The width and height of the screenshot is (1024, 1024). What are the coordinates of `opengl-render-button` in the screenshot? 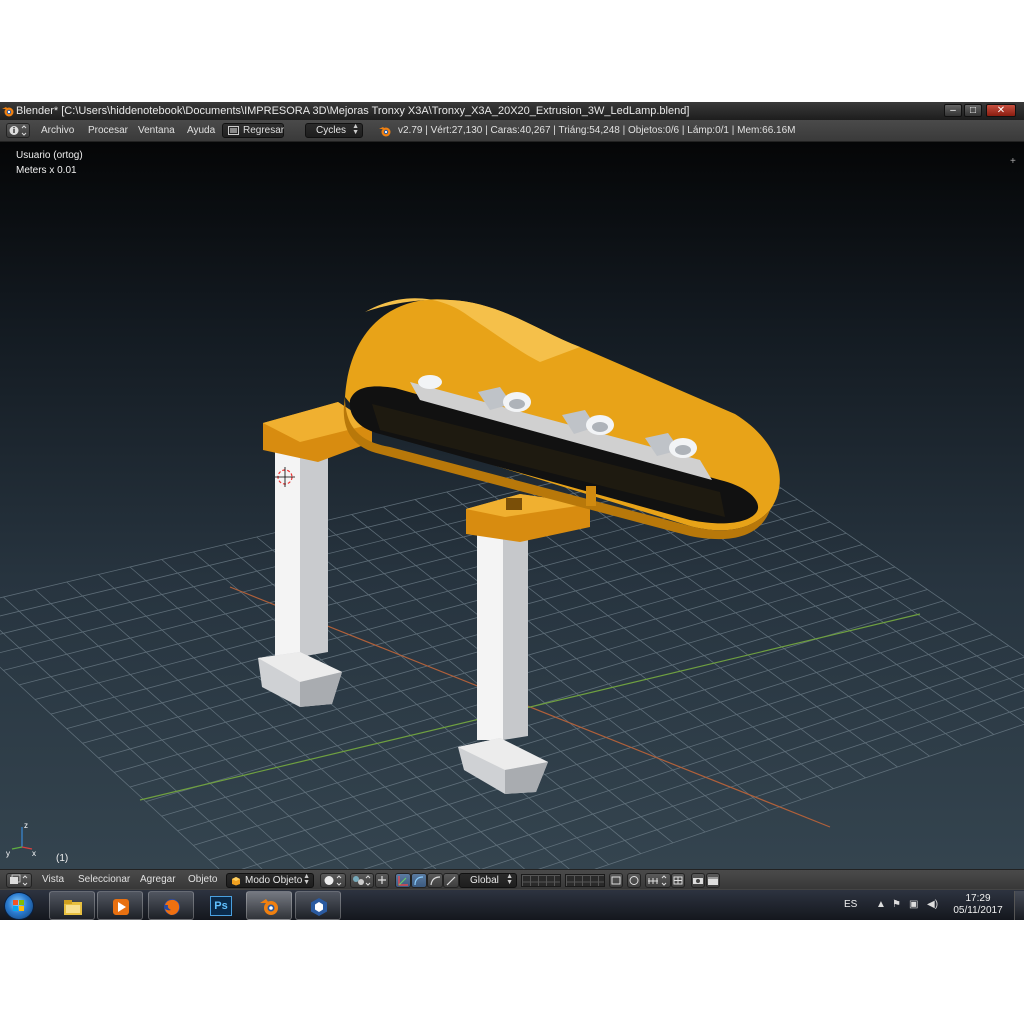 It's located at (698, 880).